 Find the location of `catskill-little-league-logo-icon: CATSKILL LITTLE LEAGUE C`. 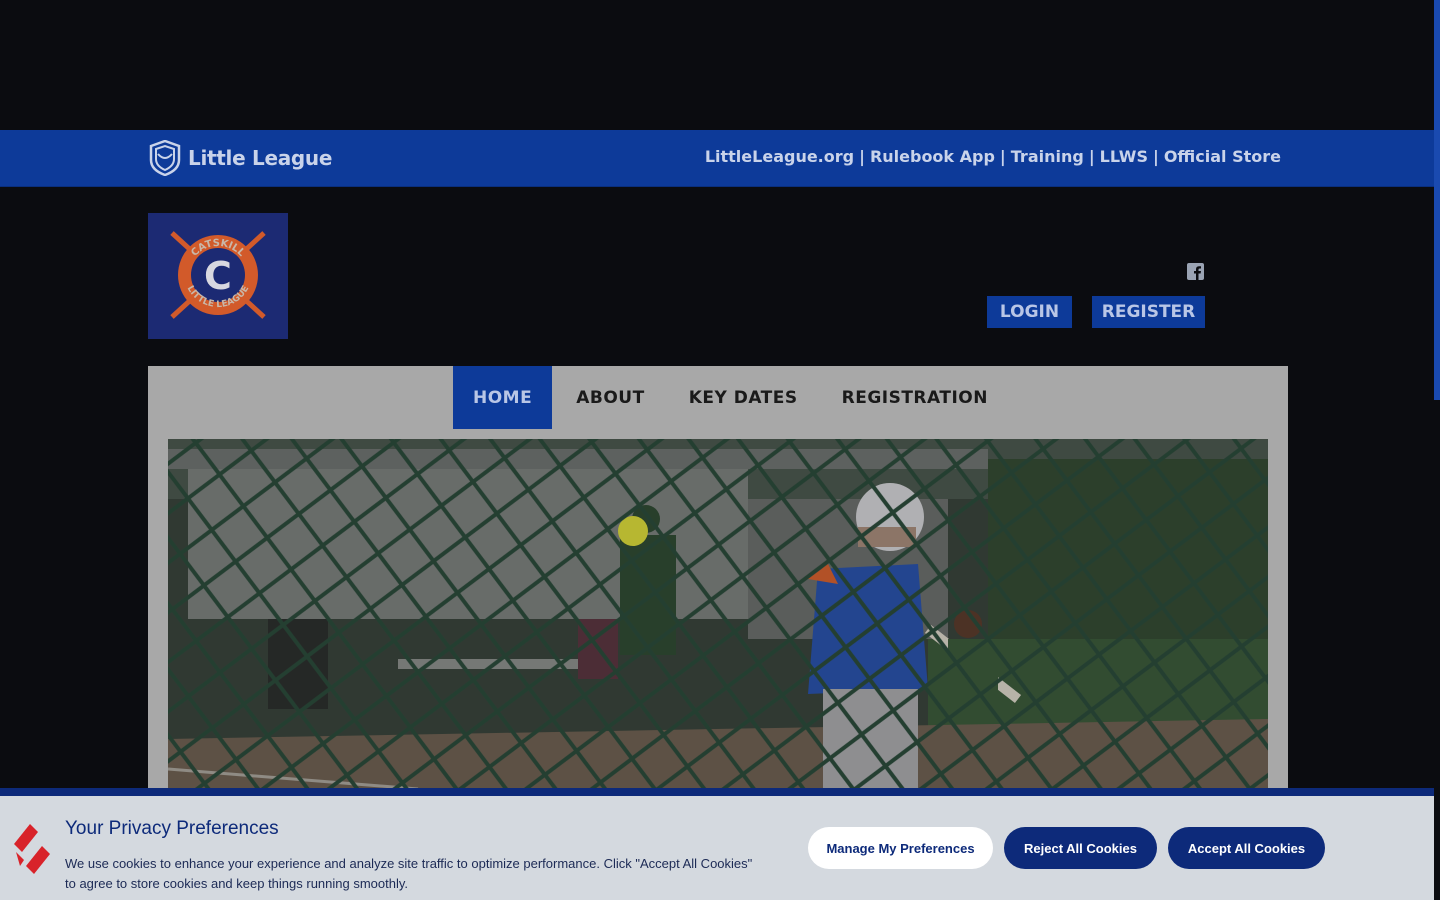

catskill-little-league-logo-icon: CATSKILL LITTLE LEAGUE C is located at coordinates (218, 275).